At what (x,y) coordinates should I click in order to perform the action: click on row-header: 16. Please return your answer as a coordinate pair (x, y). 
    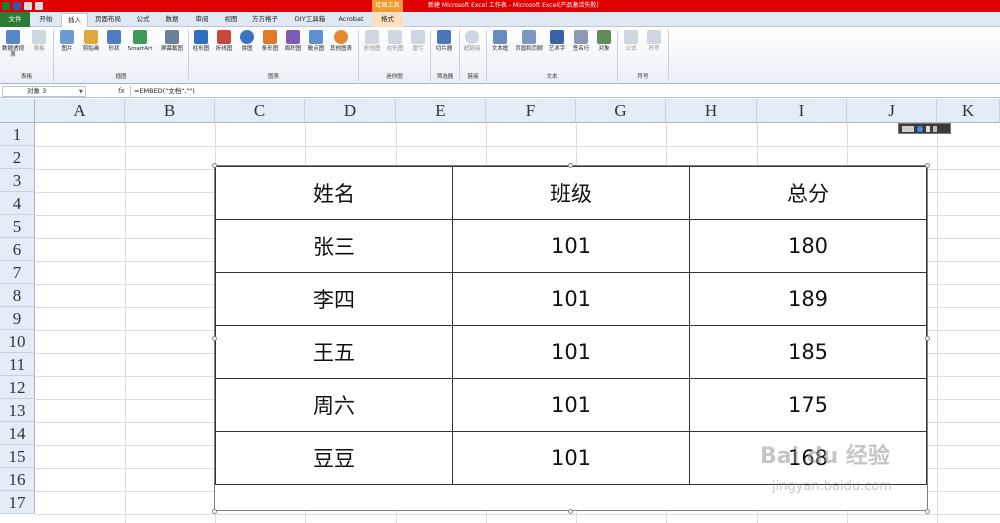
    Looking at the image, I should click on (17, 479).